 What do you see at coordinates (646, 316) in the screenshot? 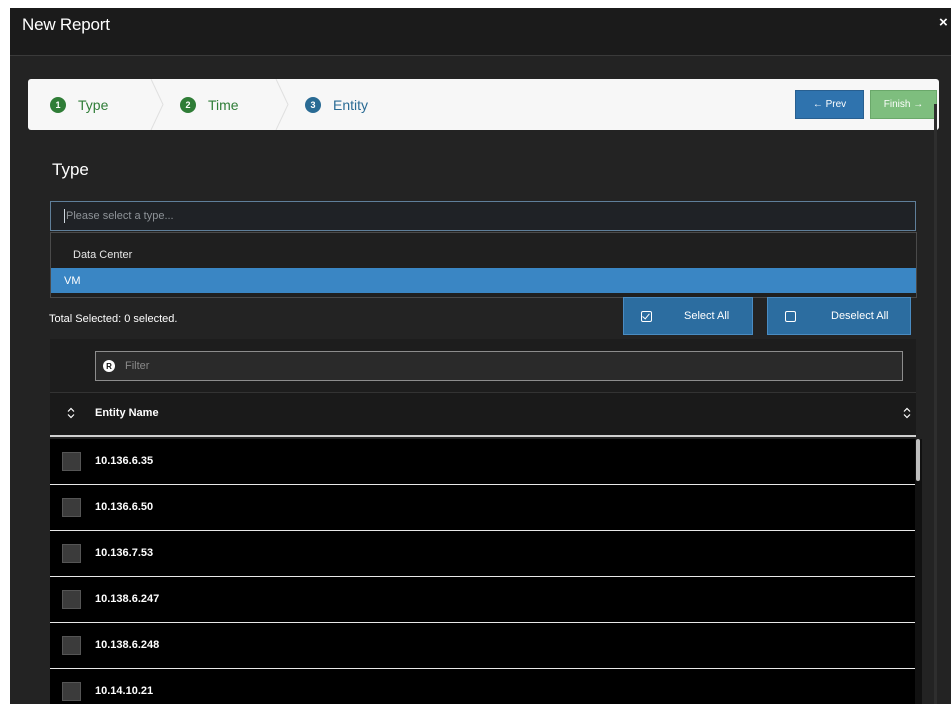
I see `checked-box-icon` at bounding box center [646, 316].